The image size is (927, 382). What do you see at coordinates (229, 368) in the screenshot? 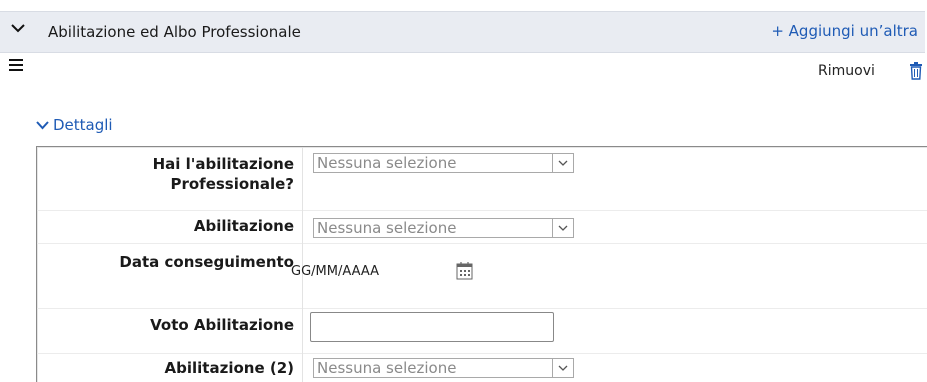
I see `field-label-license-2: Abilitazione (2)` at bounding box center [229, 368].